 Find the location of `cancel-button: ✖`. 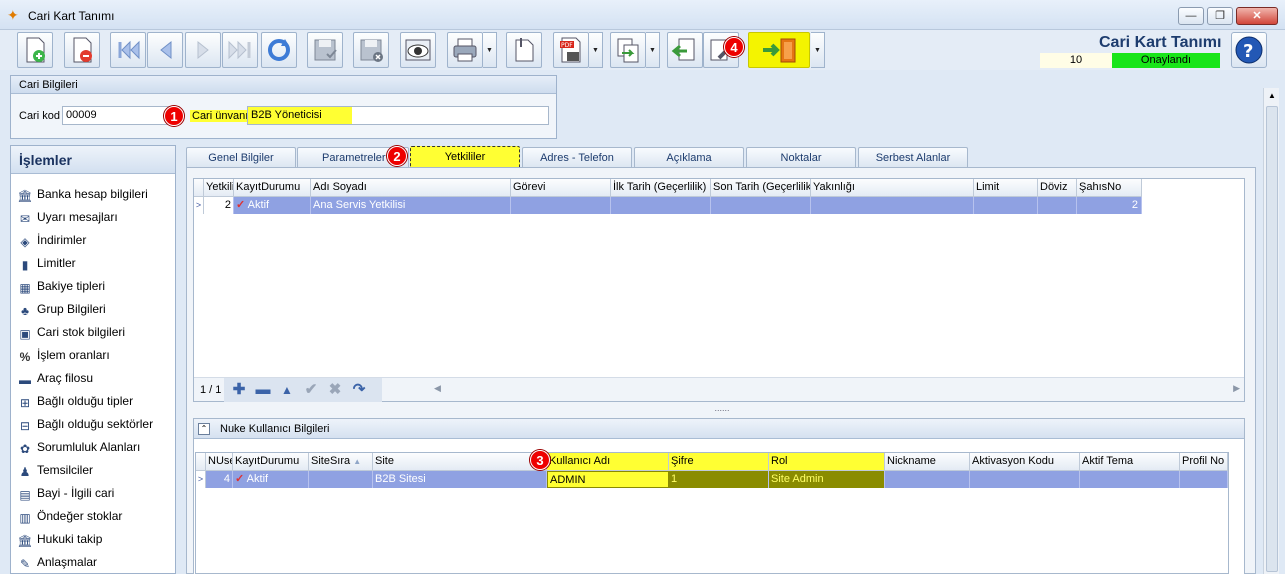

cancel-button: ✖ is located at coordinates (335, 390).